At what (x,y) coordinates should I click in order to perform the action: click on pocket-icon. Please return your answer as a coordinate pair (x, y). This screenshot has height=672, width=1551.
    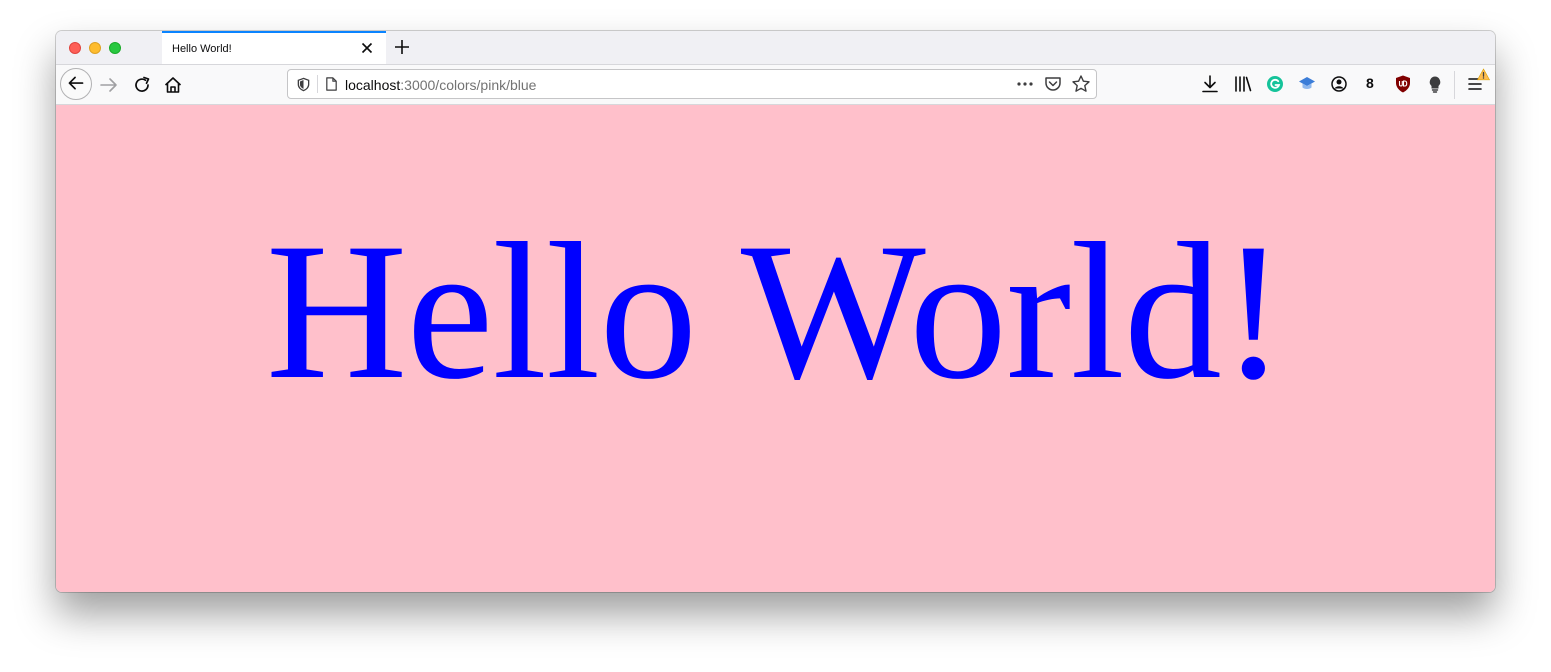
    Looking at the image, I should click on (1053, 84).